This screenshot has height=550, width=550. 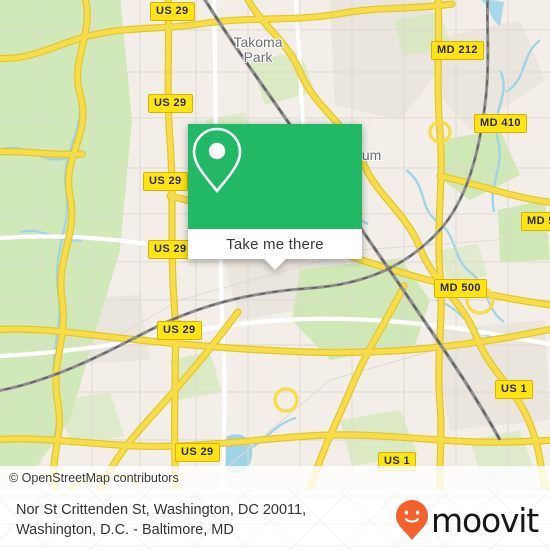 What do you see at coordinates (258, 49) in the screenshot?
I see `map-place-label-takoma-park: Takoma Park` at bounding box center [258, 49].